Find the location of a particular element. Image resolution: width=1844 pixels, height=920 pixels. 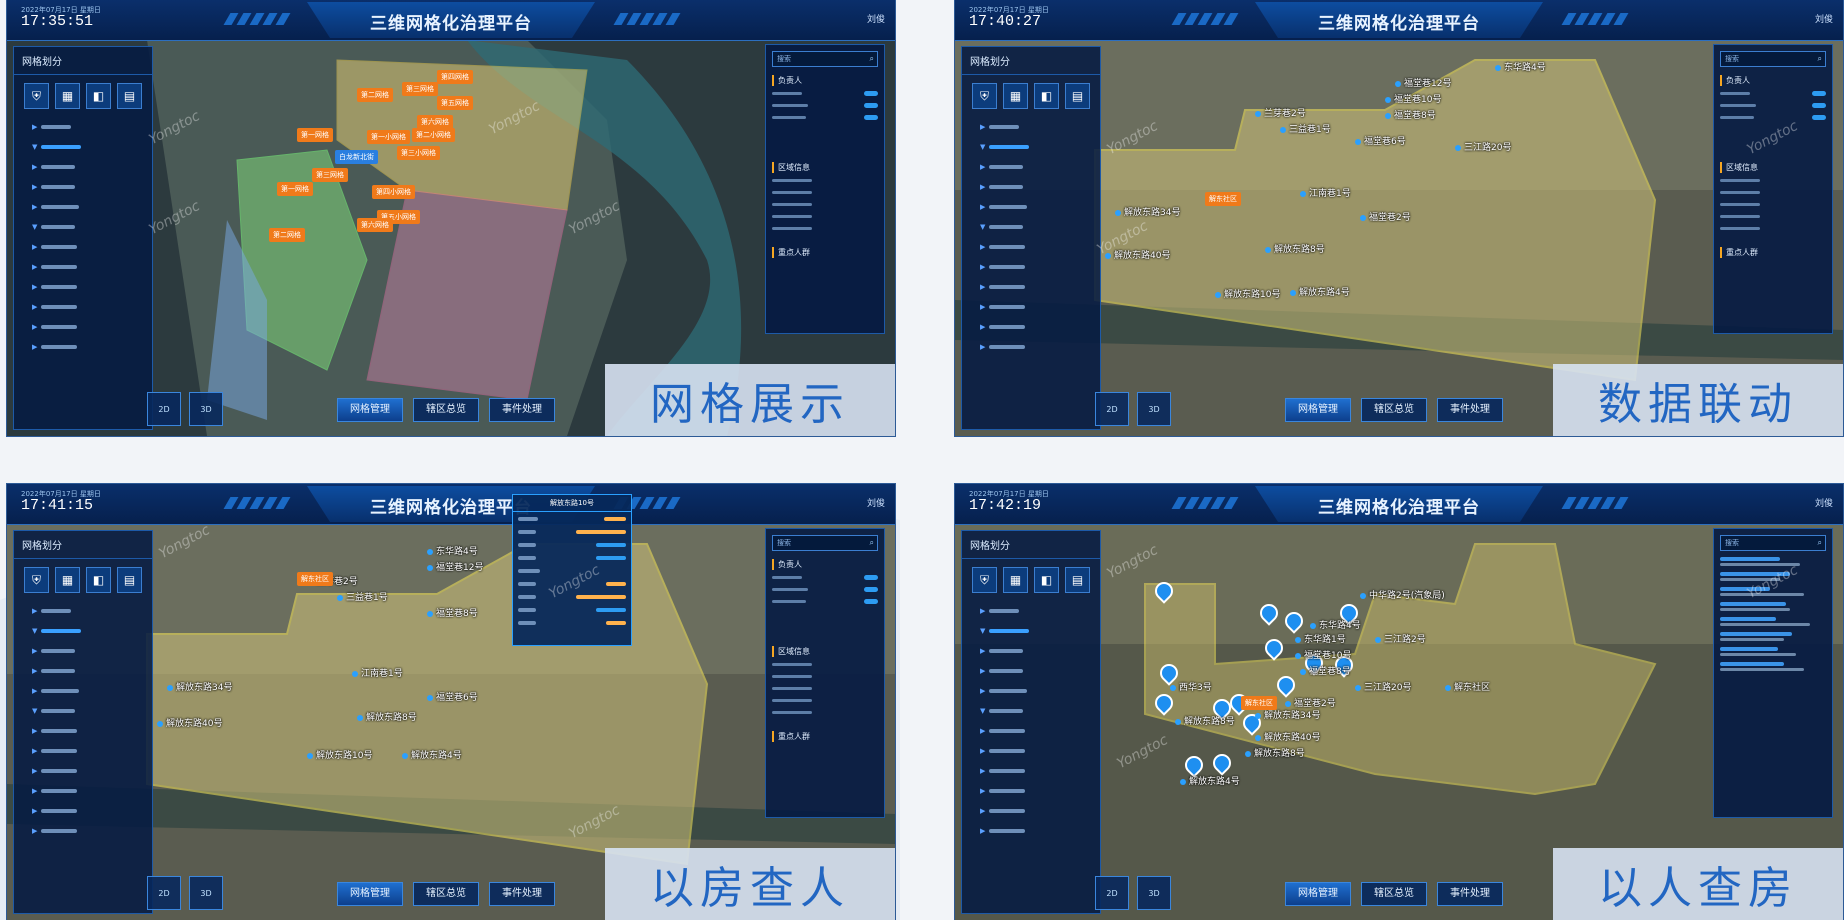

grid-tag: 第三小网格 is located at coordinates (418, 153).